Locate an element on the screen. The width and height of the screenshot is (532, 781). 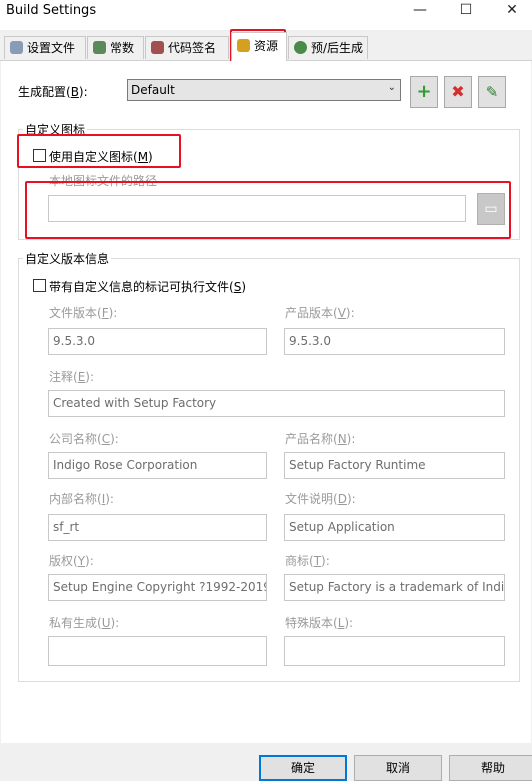
tab-label: 资源 is located at coordinates (266, 46).